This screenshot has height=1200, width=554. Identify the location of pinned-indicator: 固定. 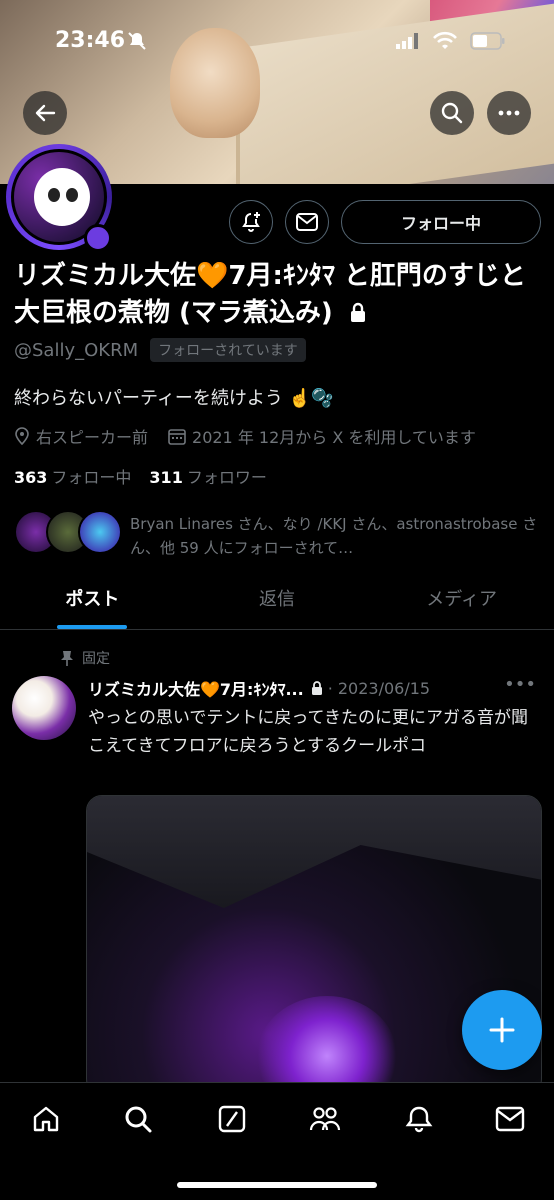
(85, 658).